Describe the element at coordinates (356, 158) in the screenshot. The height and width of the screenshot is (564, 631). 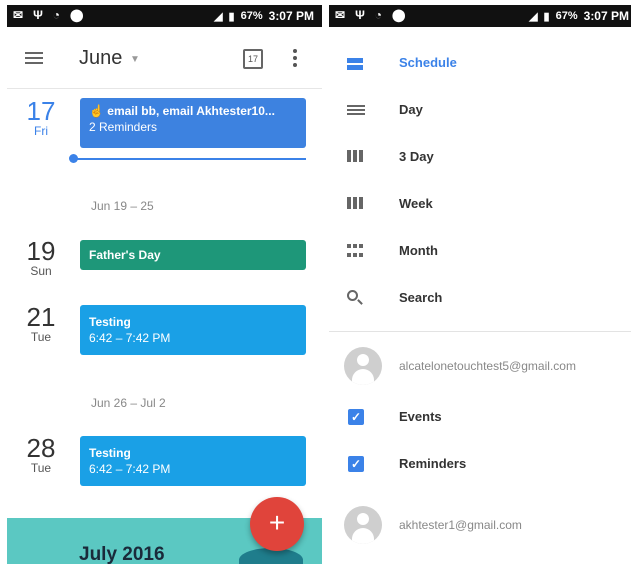
I see `three-day-icon` at that location.